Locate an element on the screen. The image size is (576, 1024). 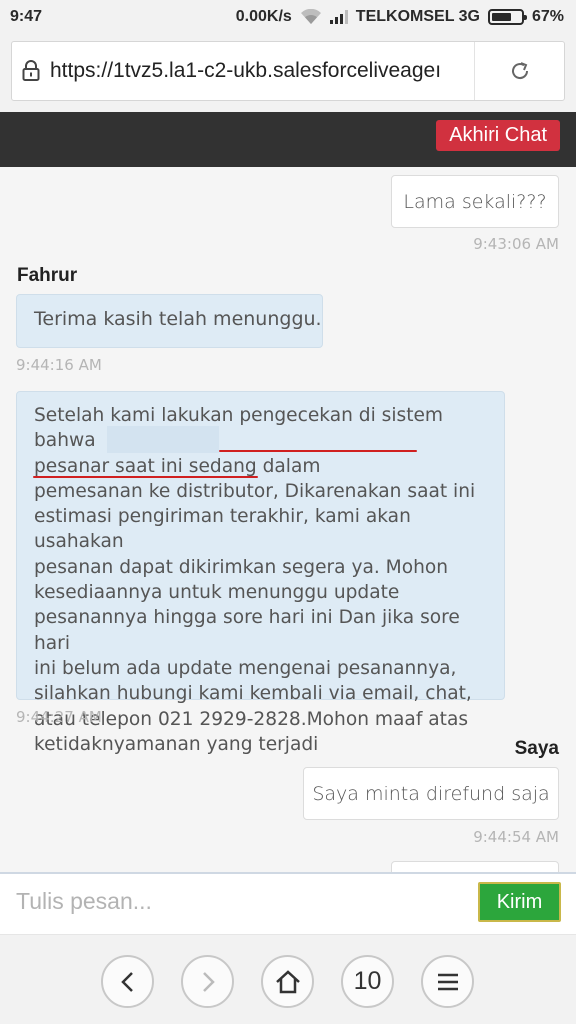
battery-icon is located at coordinates (507, 17).